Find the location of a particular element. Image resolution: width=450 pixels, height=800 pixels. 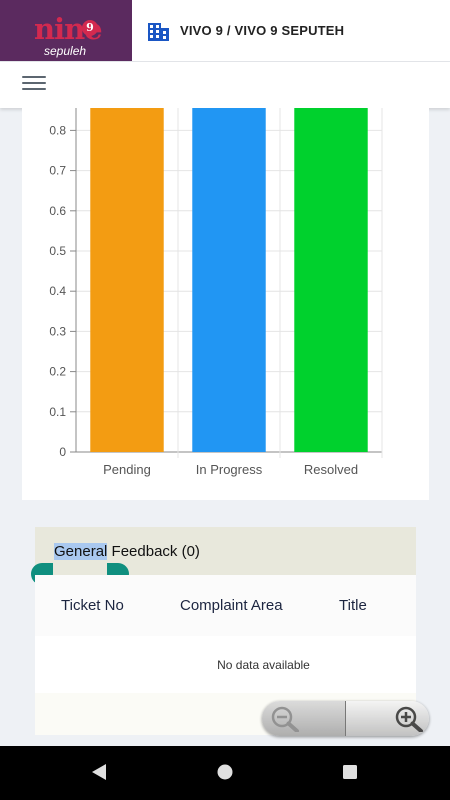

table-body: No data available is located at coordinates (225, 664).